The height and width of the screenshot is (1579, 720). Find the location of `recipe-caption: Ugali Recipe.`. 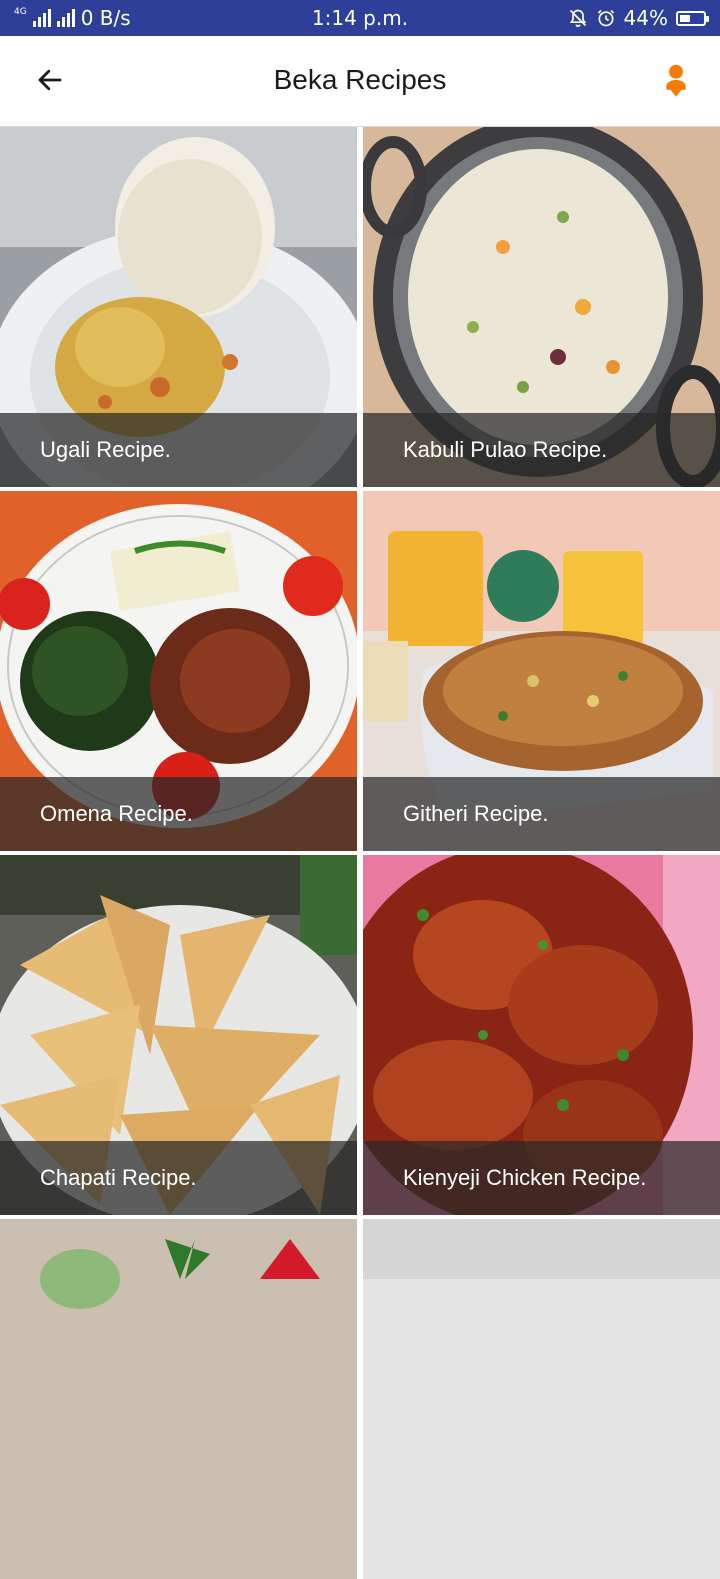

recipe-caption: Ugali Recipe. is located at coordinates (178, 450).